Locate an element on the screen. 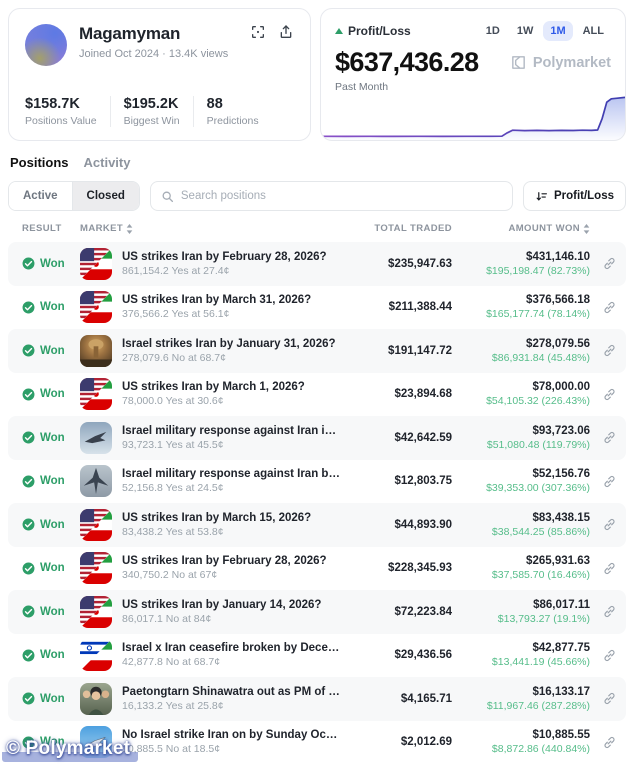 Image resolution: width=634 pixels, height=764 pixels. profit-value: $11,967.46 (287.28%) is located at coordinates (521, 706).